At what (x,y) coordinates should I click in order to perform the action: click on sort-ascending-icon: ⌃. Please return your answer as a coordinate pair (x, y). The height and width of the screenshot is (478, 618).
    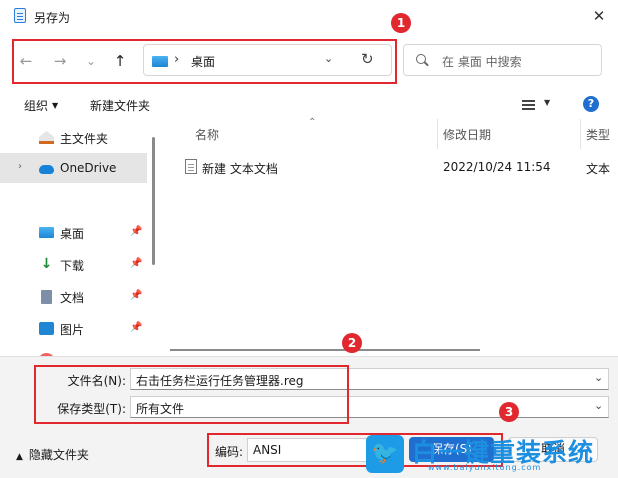
    Looking at the image, I should click on (312, 122).